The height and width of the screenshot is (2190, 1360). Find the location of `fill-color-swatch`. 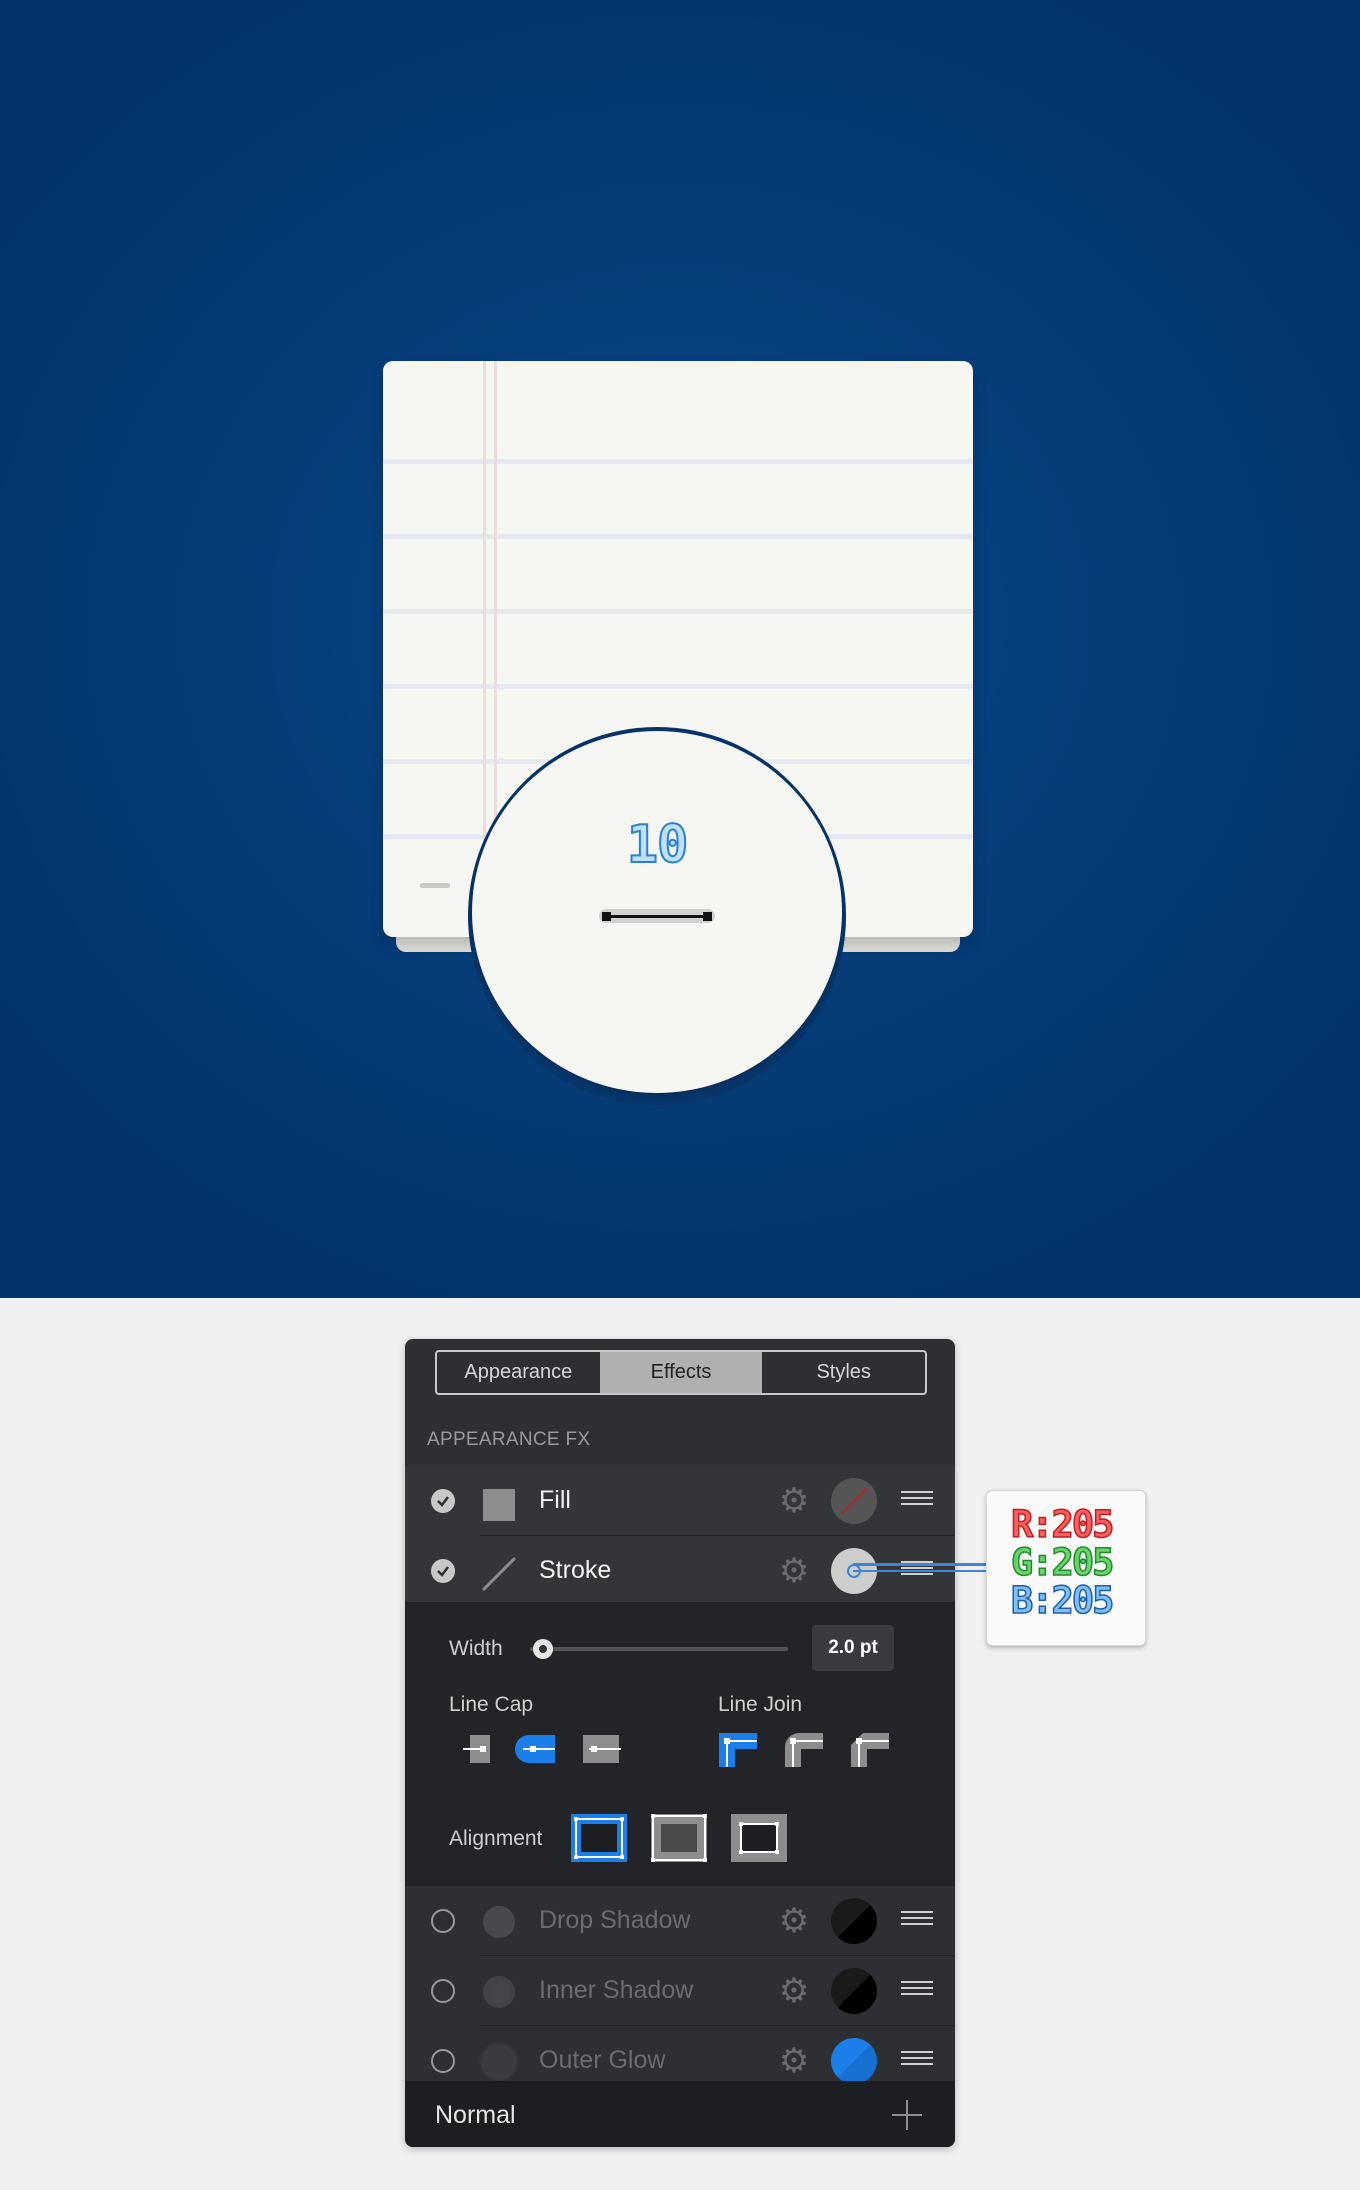

fill-color-swatch is located at coordinates (854, 1501).